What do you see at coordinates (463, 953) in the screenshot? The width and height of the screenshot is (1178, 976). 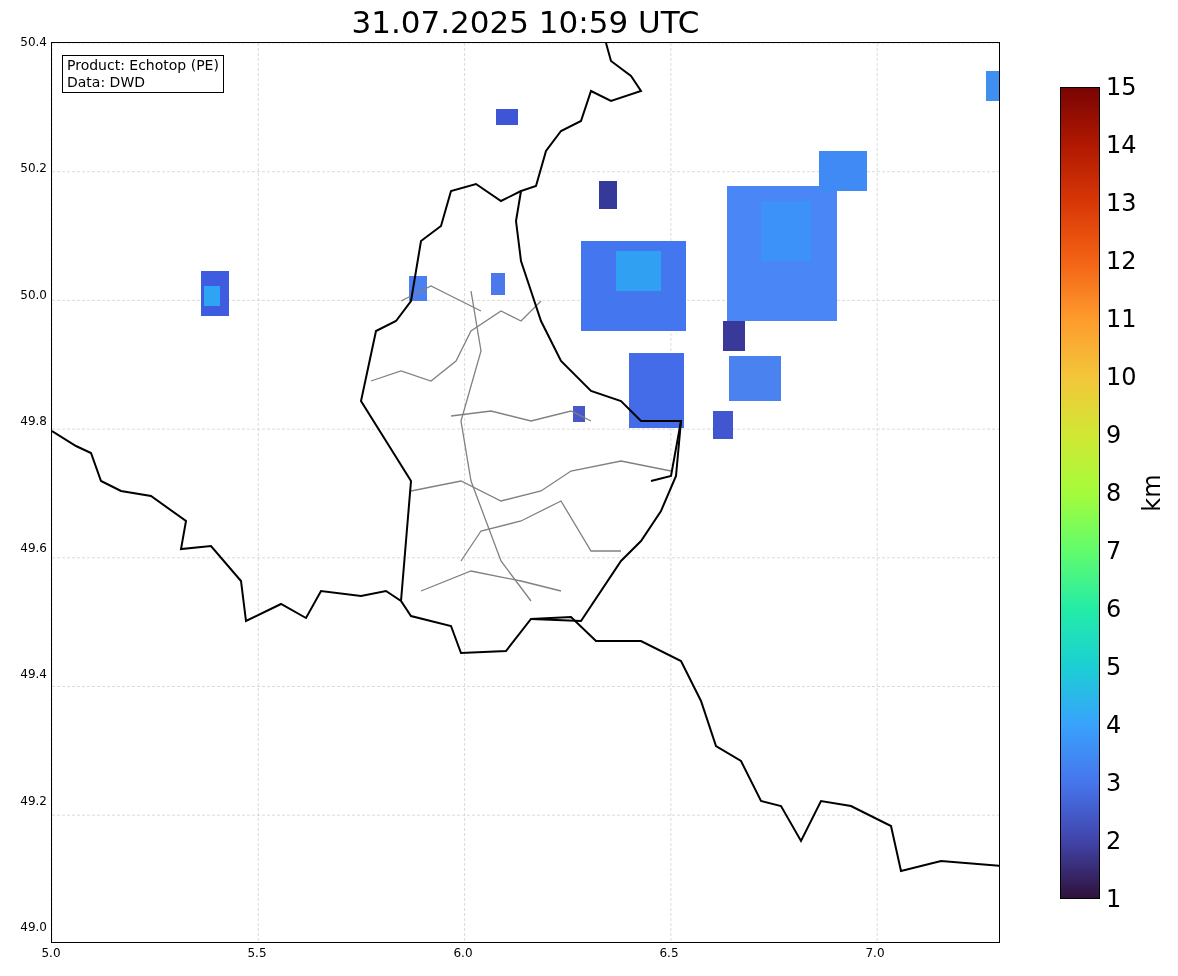 I see `x-tick-label: 6.0` at bounding box center [463, 953].